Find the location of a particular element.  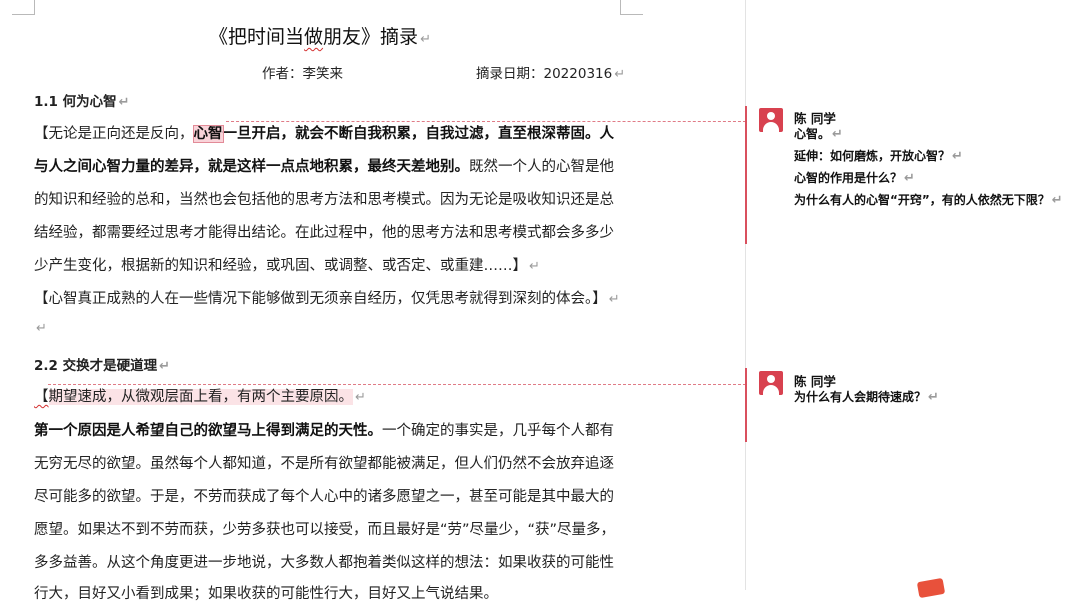

commented-text-highlight: 心智 is located at coordinates (208, 134).